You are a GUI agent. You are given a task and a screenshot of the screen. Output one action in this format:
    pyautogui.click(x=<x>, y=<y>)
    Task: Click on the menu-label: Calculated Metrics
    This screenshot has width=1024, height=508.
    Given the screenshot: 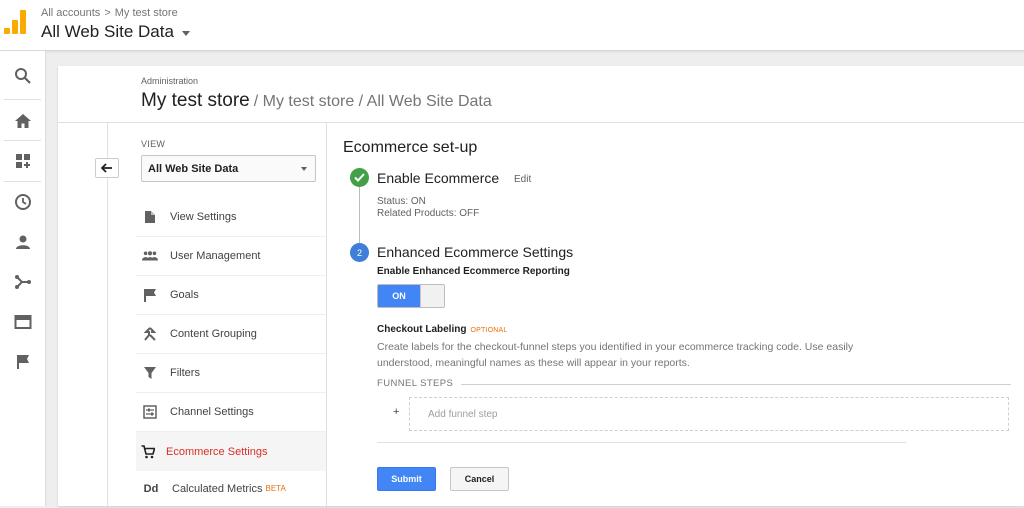 What is the action you would take?
    pyautogui.click(x=217, y=488)
    